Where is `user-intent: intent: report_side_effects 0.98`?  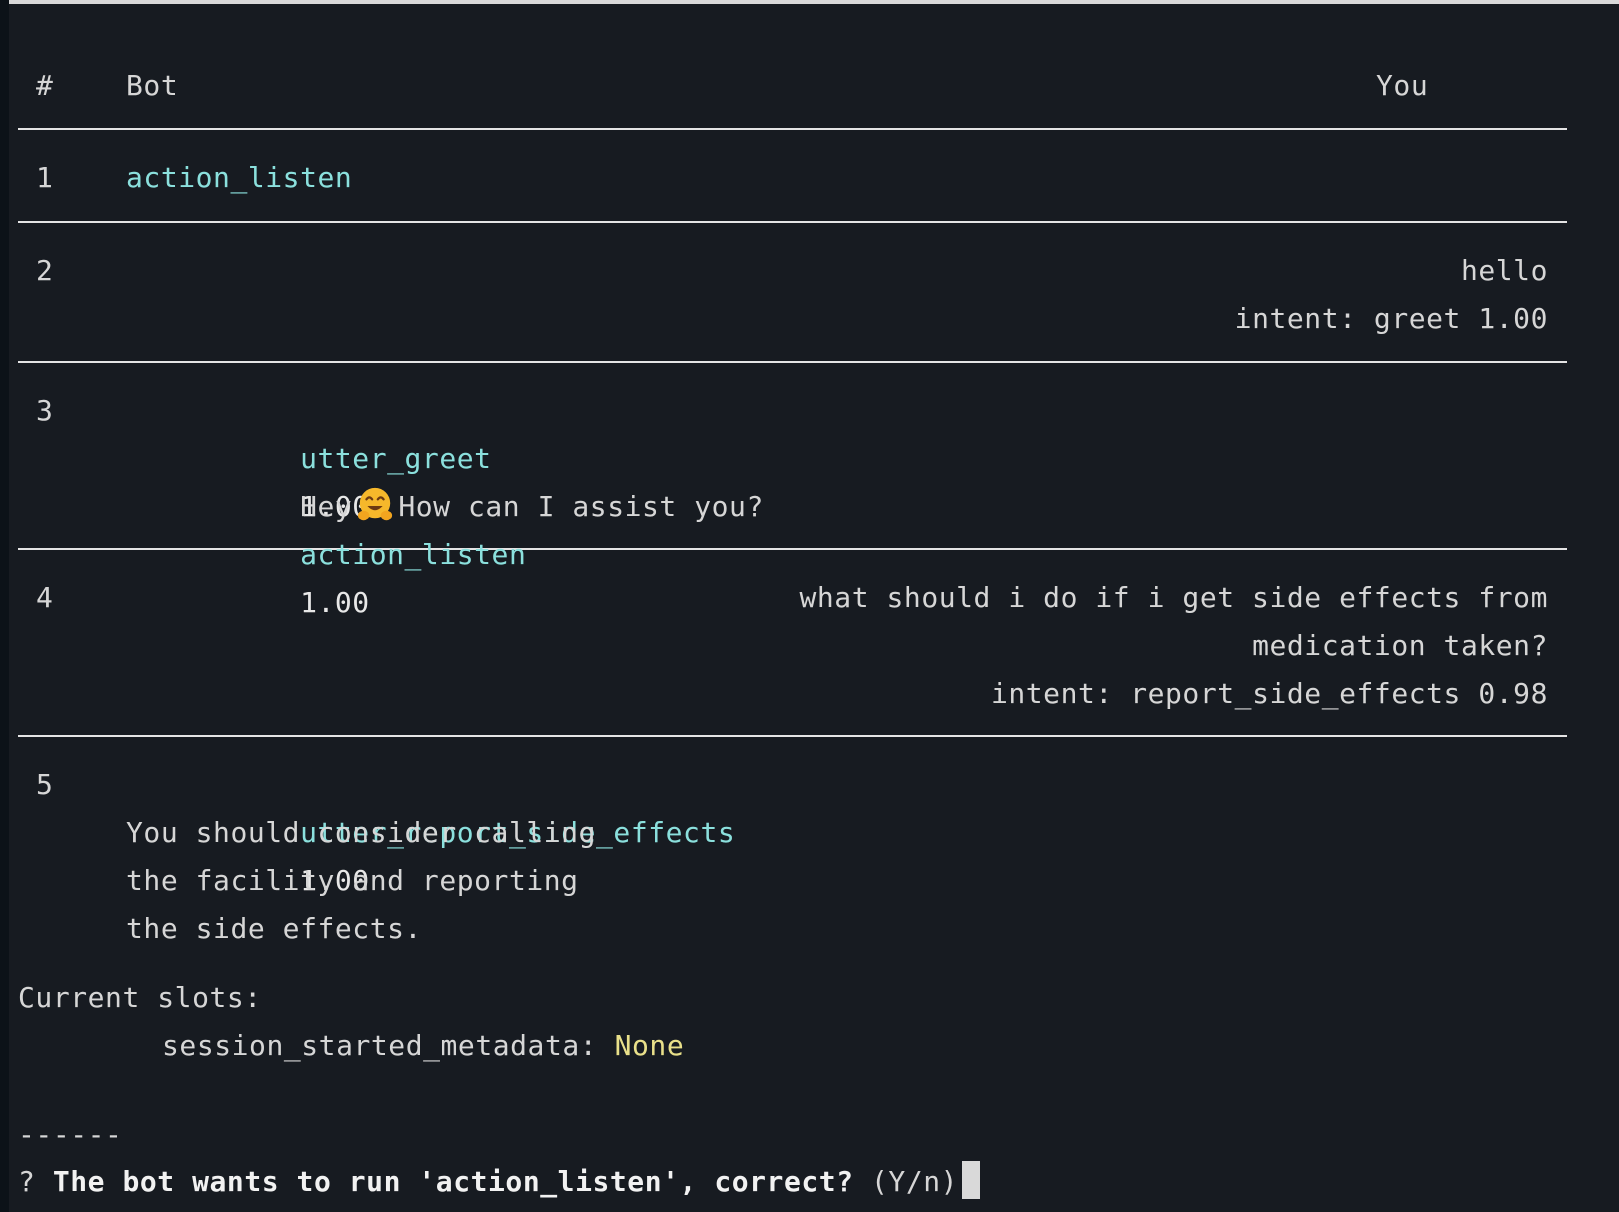 user-intent: intent: report_side_effects 0.98 is located at coordinates (1269, 693).